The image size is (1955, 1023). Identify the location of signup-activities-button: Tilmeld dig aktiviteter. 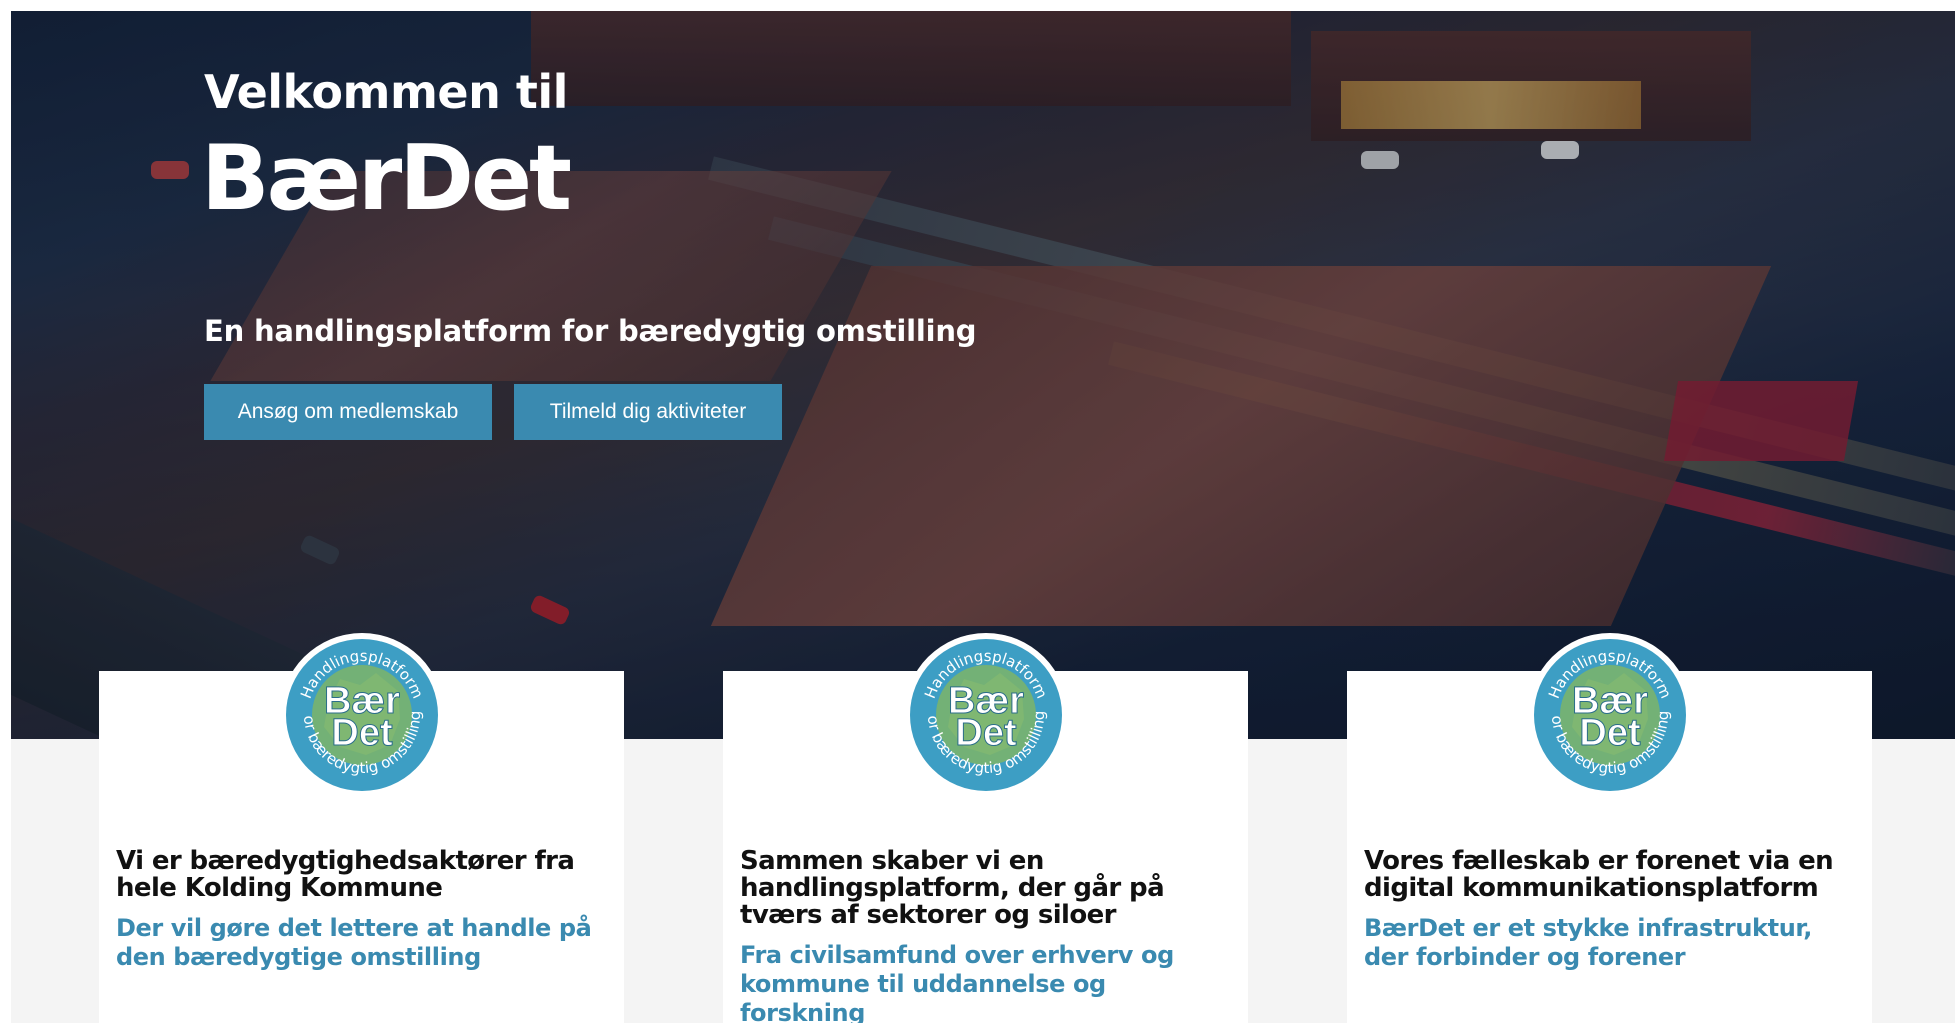
(648, 412).